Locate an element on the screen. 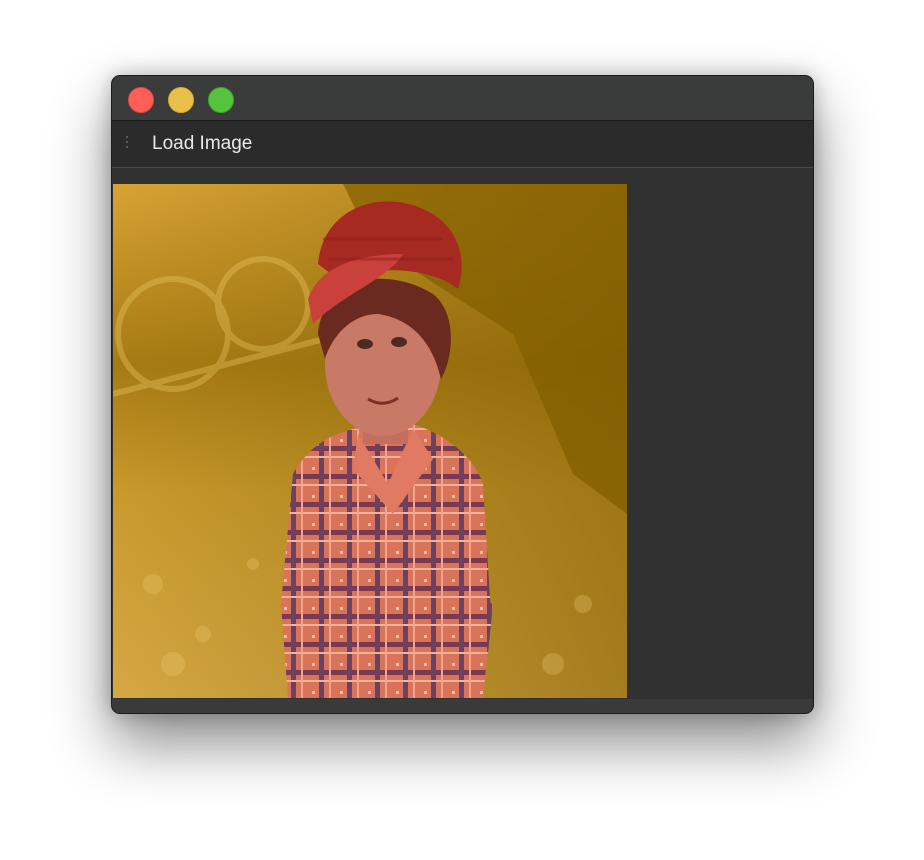  window-bottom-edge is located at coordinates (462, 706).